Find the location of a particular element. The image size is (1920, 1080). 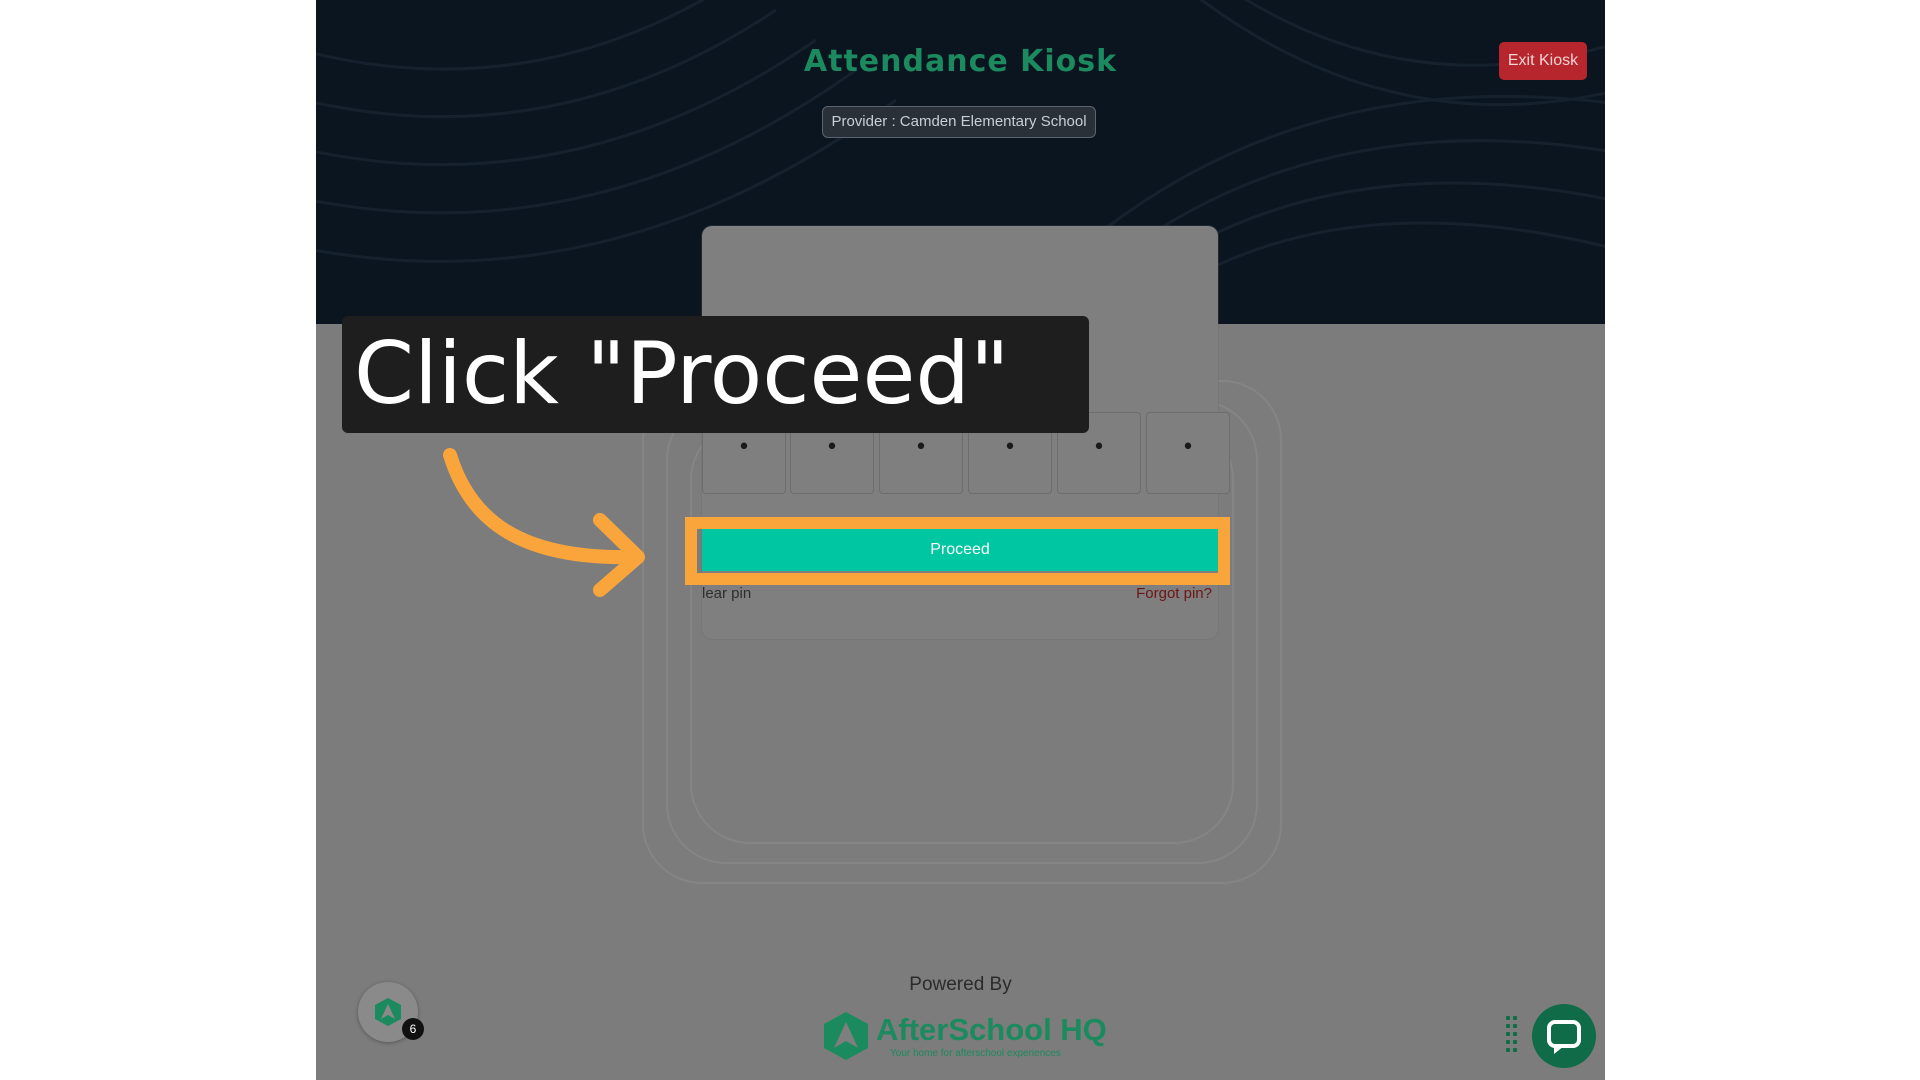

instruction-callout: Click "Proceed" is located at coordinates (715, 374).